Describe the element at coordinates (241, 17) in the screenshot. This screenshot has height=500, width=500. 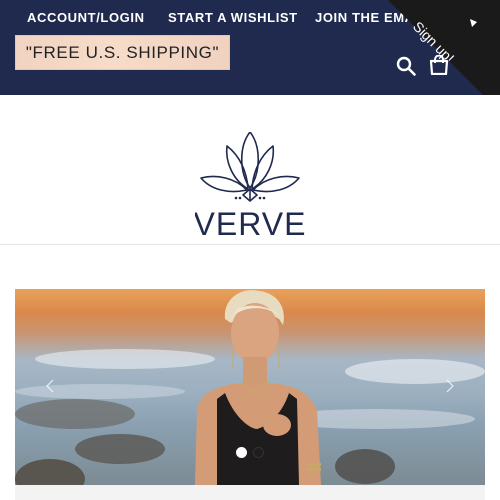
I see `nav-start-wishlist: START A WISHLIST` at that location.